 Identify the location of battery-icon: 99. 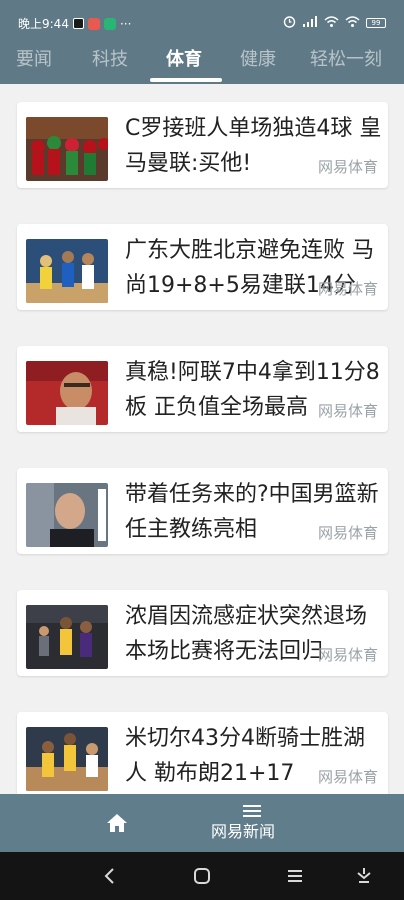
(376, 23).